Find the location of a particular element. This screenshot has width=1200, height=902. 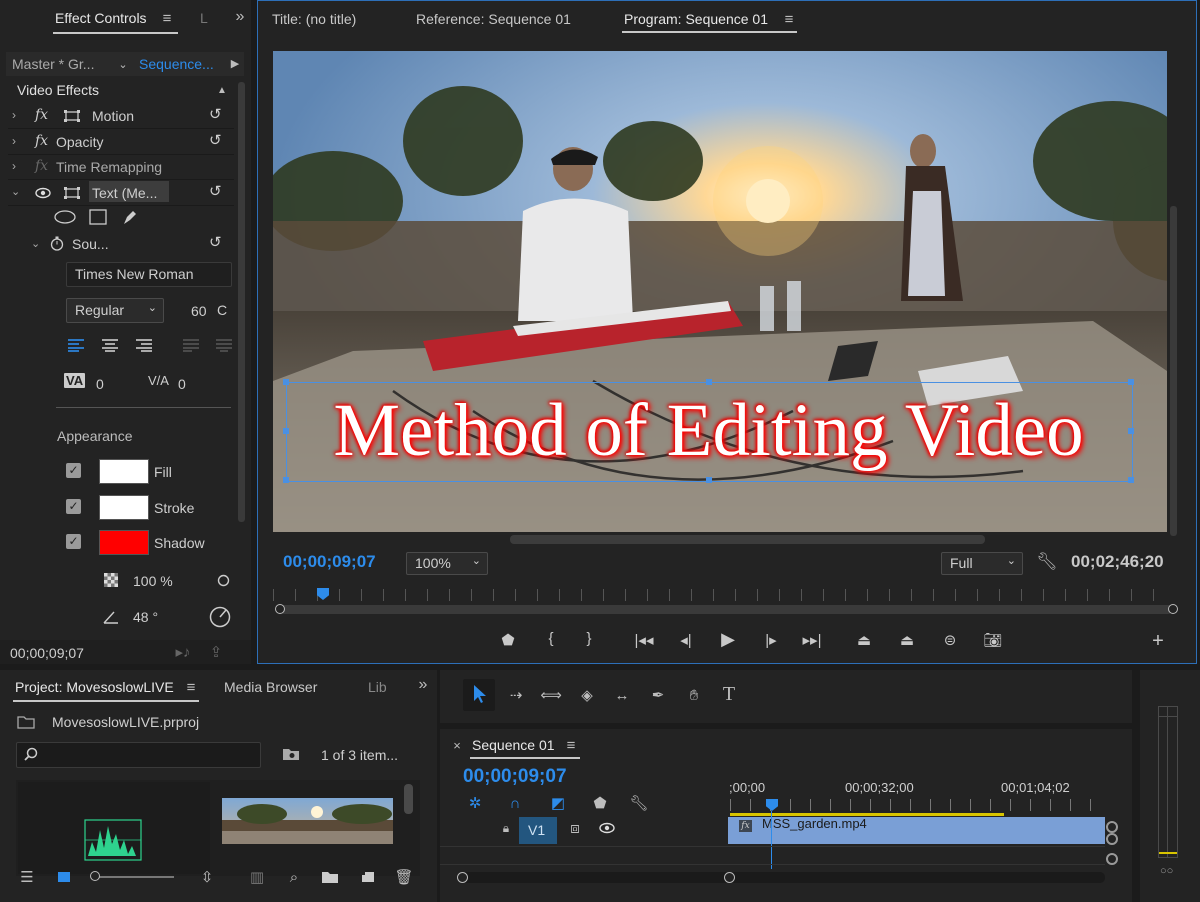

tab-sequence: Sequence 01 is located at coordinates (513, 745).